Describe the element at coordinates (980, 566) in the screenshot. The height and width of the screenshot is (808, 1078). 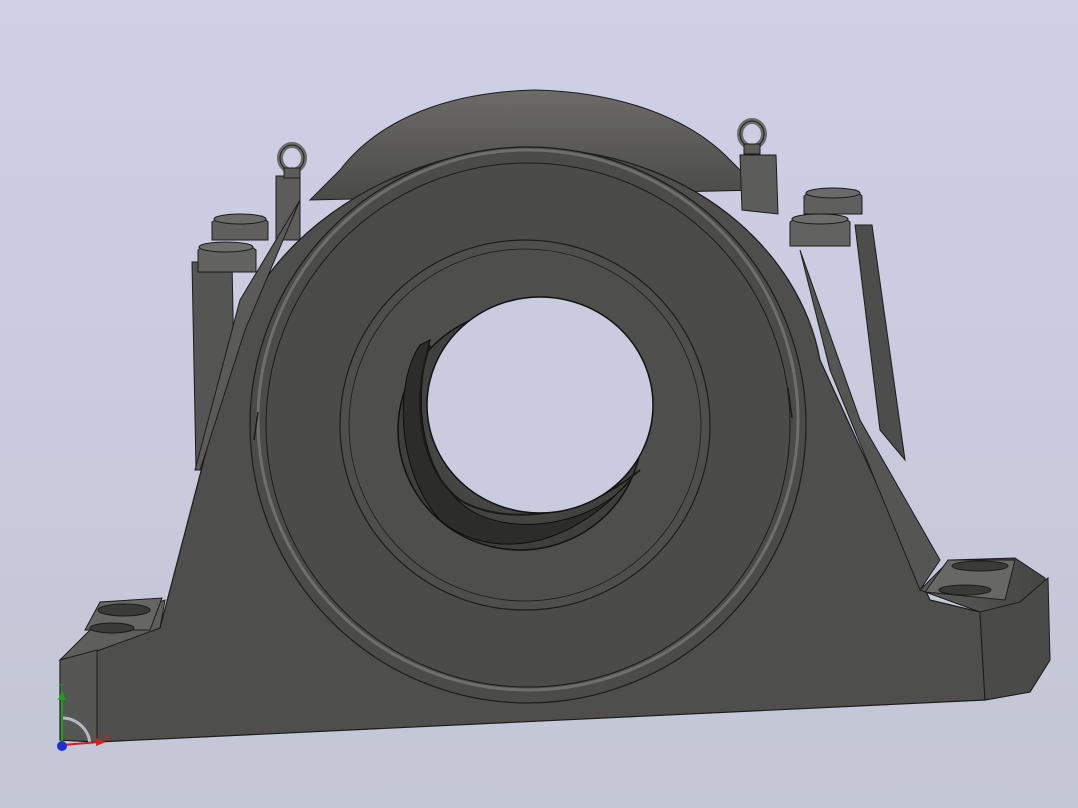
I see `right-foot-slot-hole` at that location.